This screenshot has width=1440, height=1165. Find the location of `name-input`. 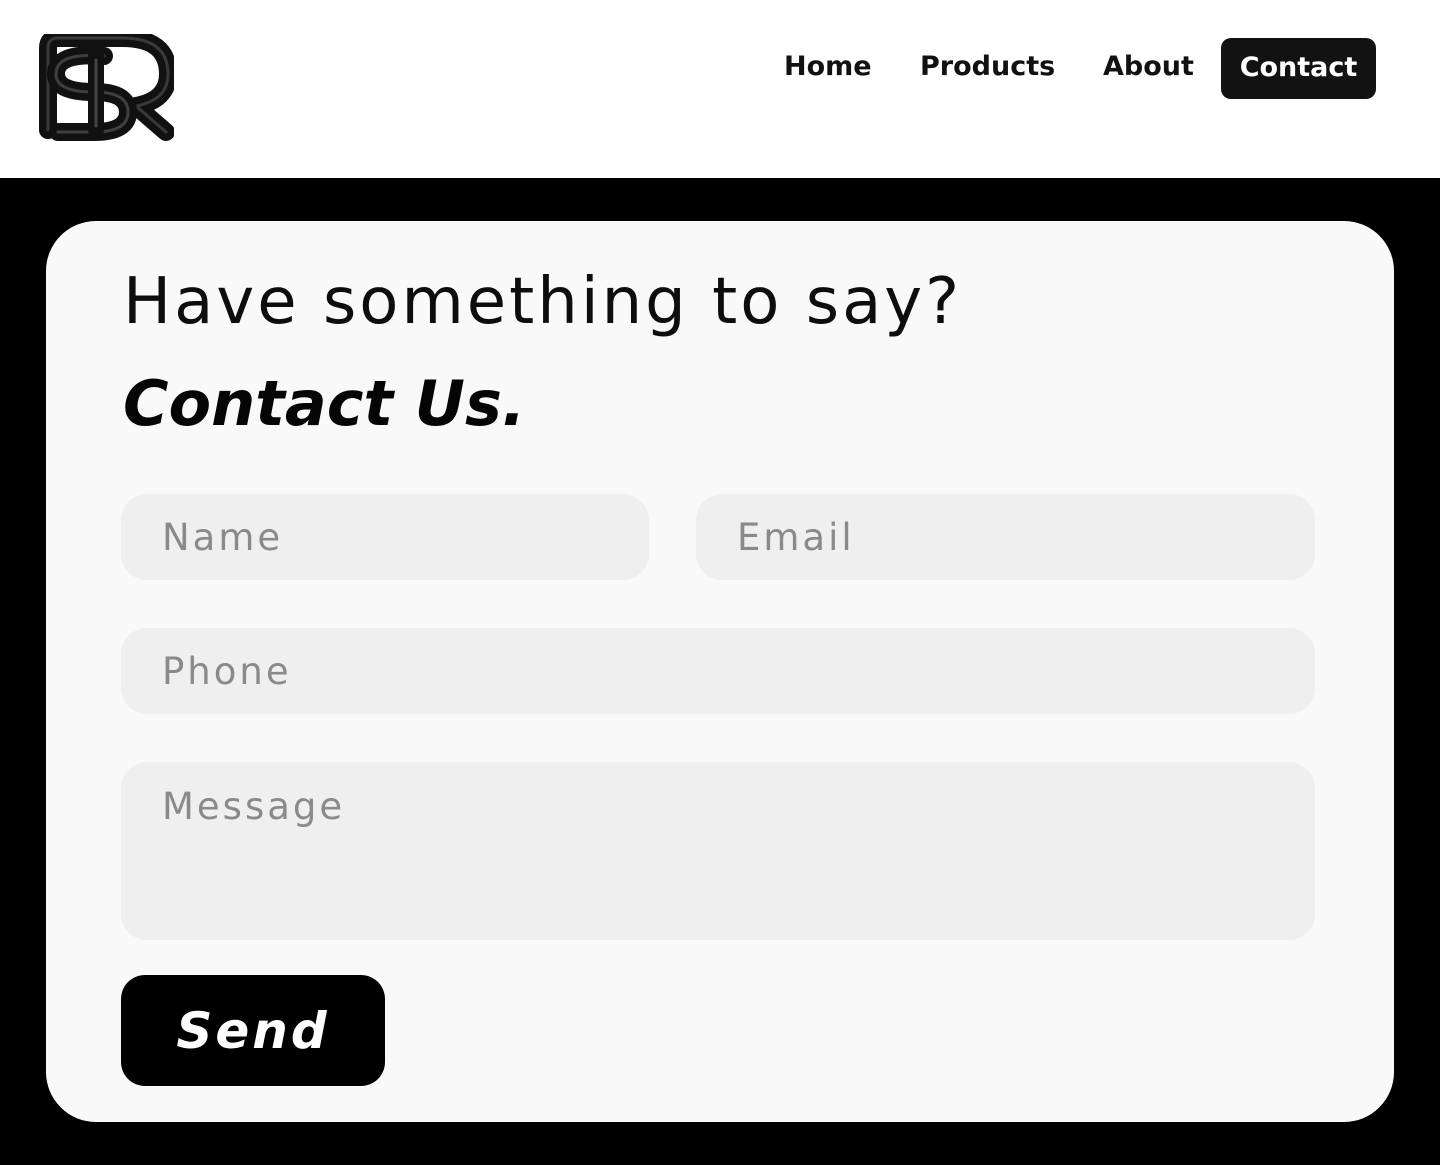

name-input is located at coordinates (385, 537).